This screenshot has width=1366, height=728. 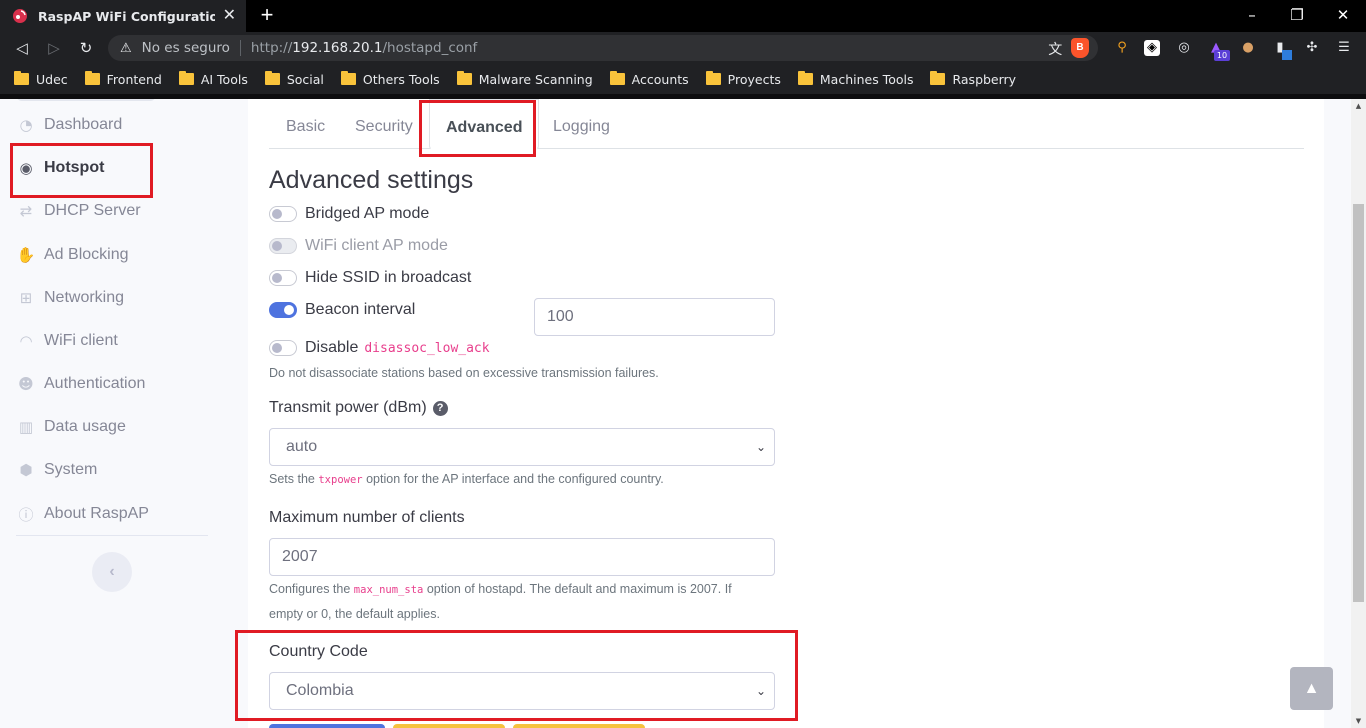 I want to click on bookmark-malware-scanning: Malware Scanning, so click(x=524, y=79).